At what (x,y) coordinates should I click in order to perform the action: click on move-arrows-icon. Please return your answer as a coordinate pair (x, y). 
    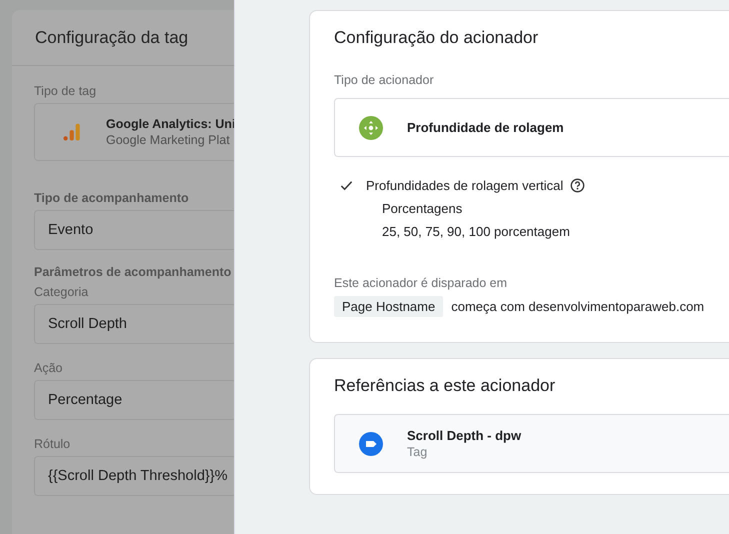
    Looking at the image, I should click on (371, 128).